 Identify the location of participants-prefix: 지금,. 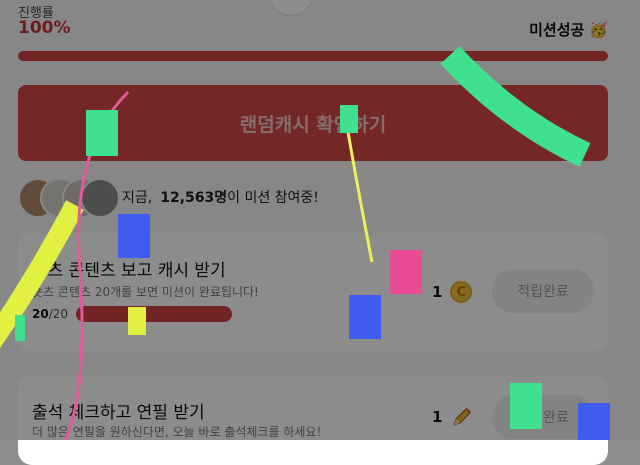
(137, 198).